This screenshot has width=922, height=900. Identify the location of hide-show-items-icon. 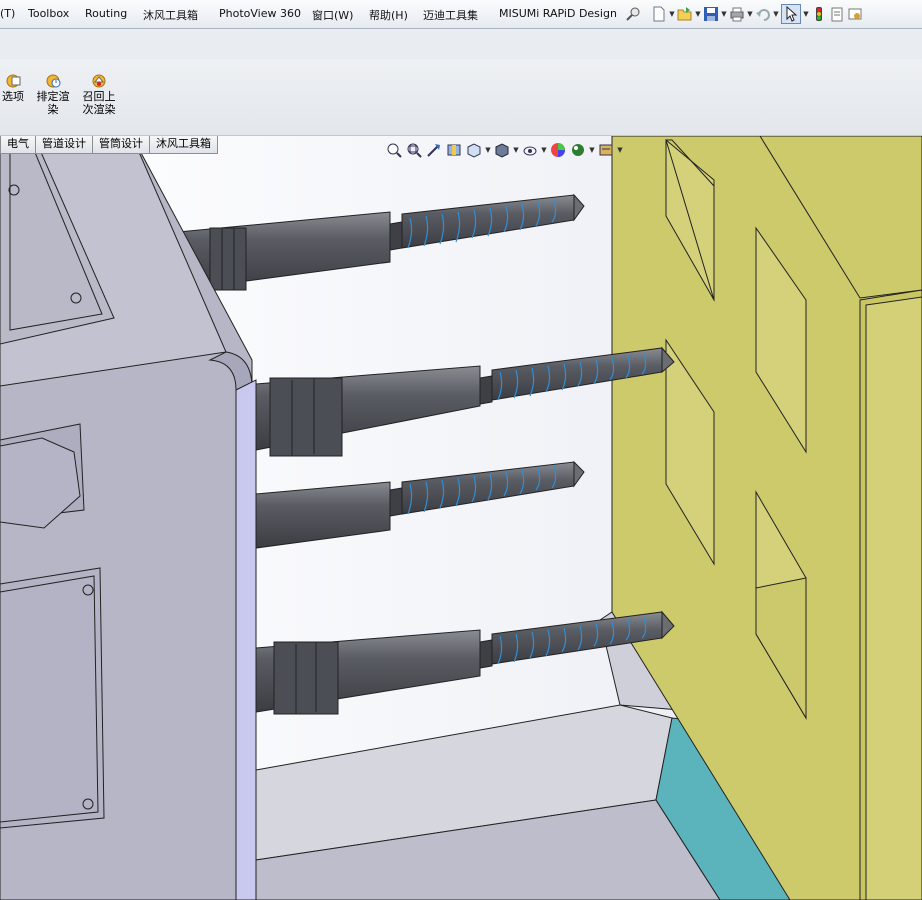
(530, 150).